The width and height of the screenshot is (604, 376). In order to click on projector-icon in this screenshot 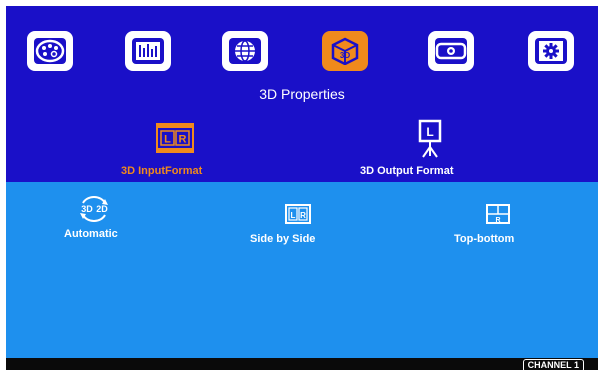, I will do `click(451, 51)`.